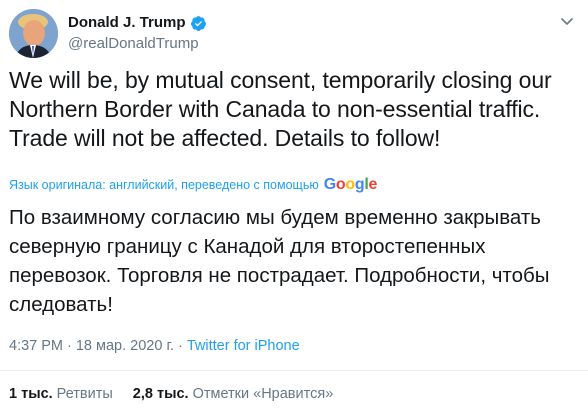  What do you see at coordinates (567, 21) in the screenshot?
I see `chevron-down-icon` at bounding box center [567, 21].